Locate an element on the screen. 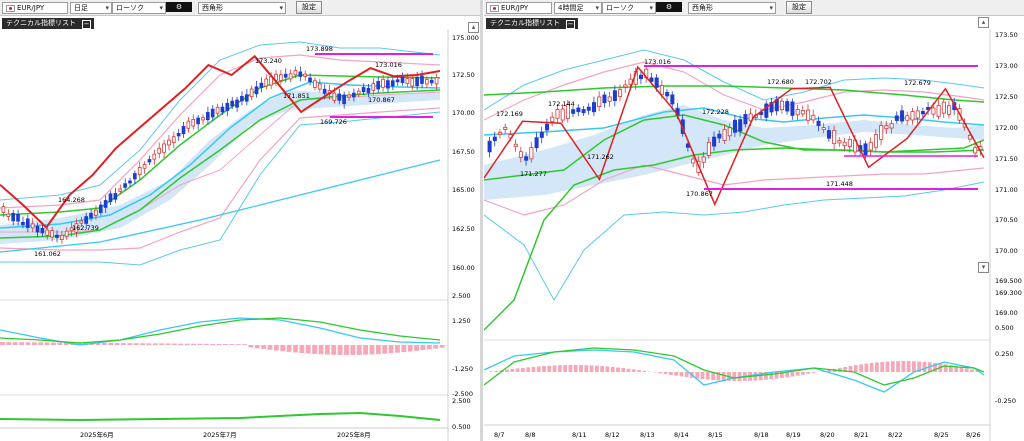 The width and height of the screenshot is (1024, 441). right-price-label: 173.016 is located at coordinates (657, 62).